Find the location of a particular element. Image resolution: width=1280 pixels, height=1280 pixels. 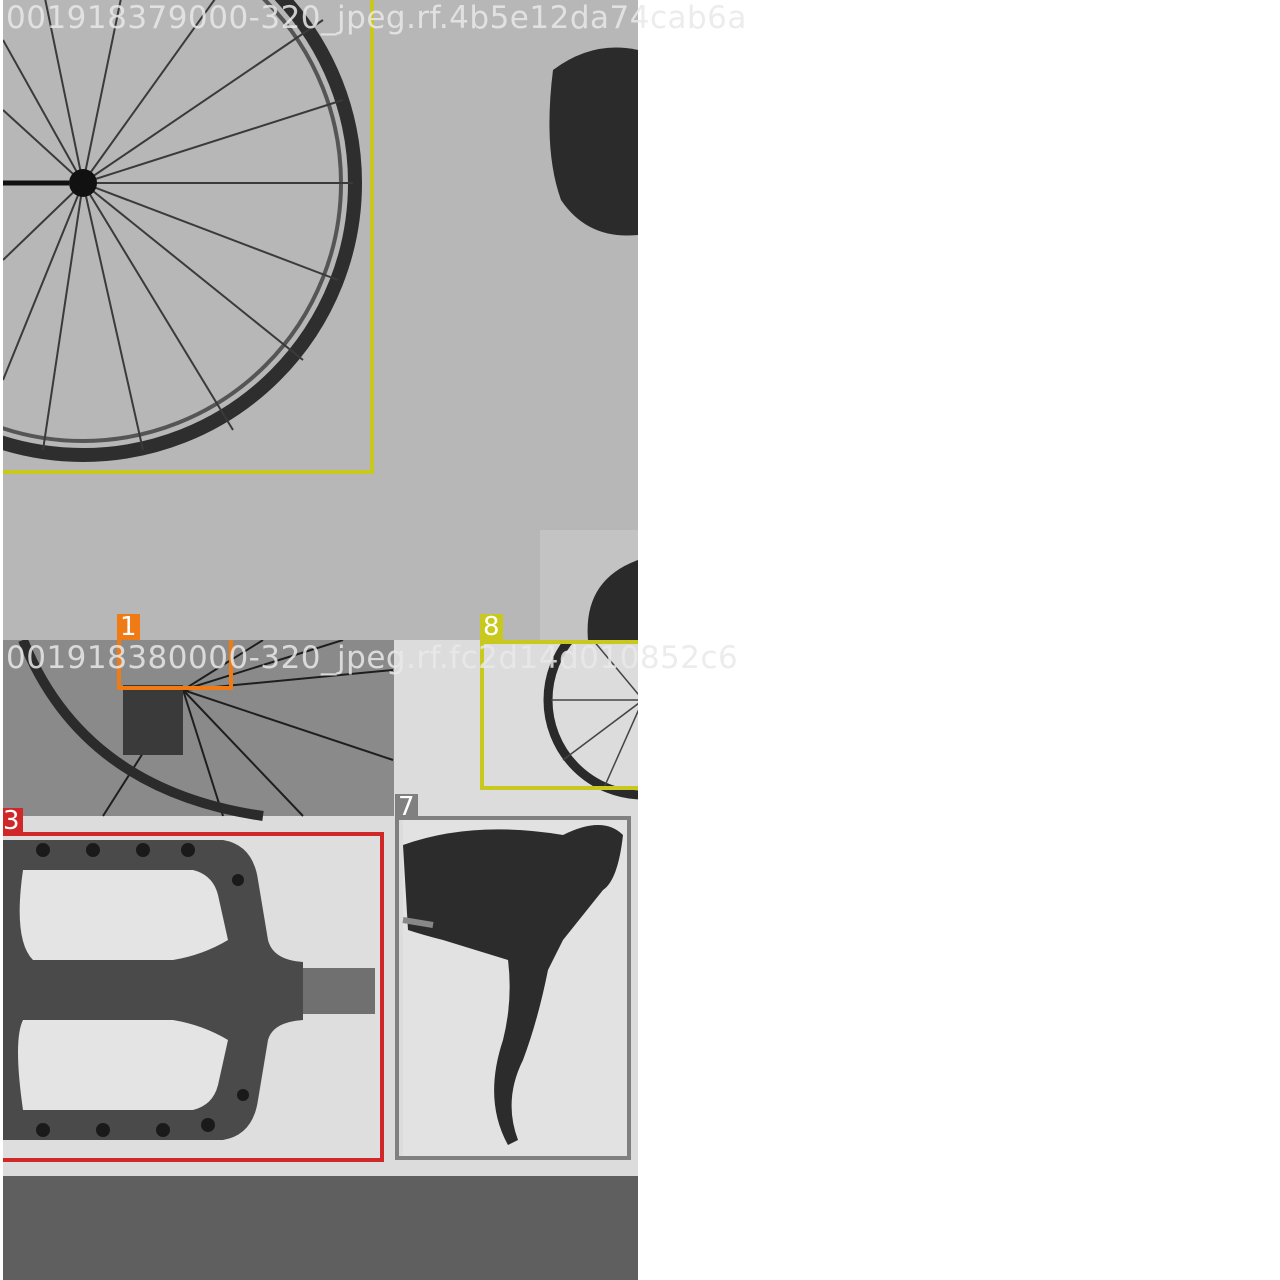

label-class-1: 1 is located at coordinates (128, 627).